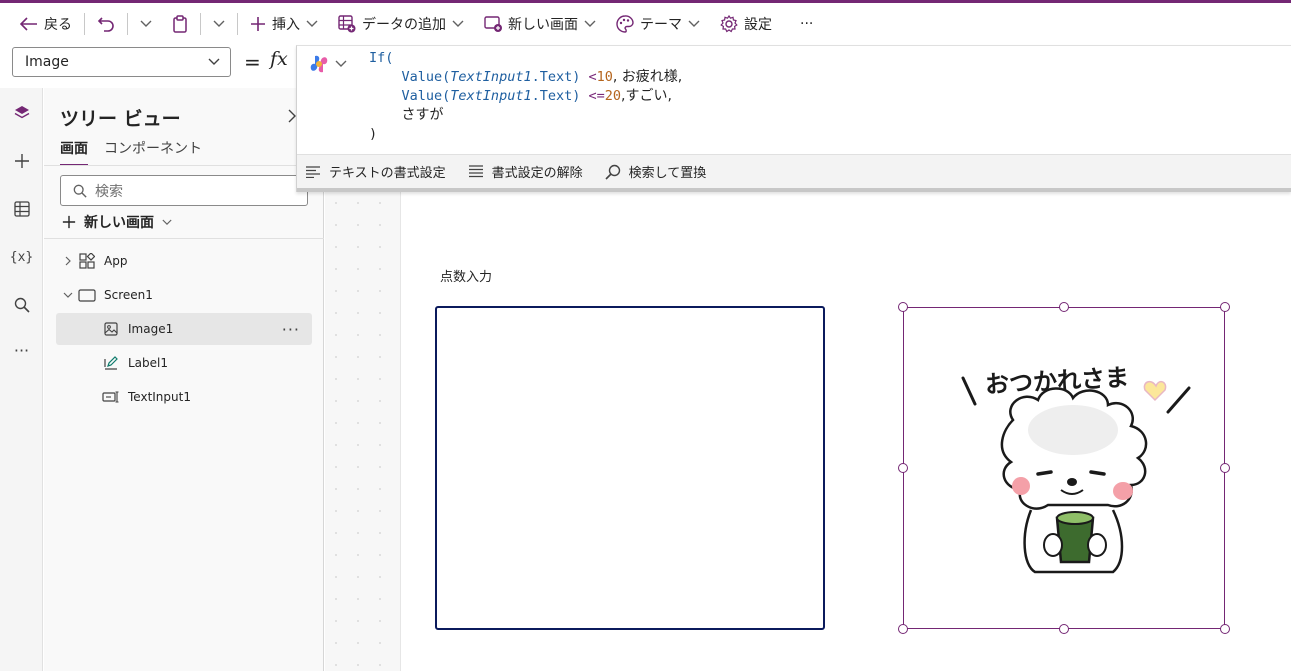  Describe the element at coordinates (647, 77) in the screenshot. I see `code-result: , お疲れ様,` at that location.